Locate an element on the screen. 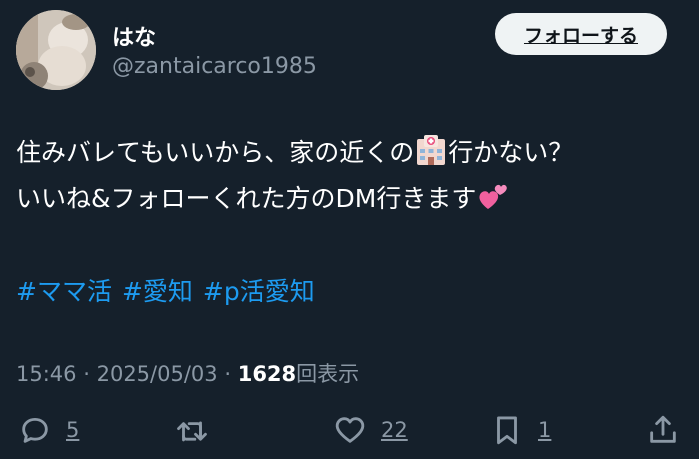 The height and width of the screenshot is (459, 699). reply-icon is located at coordinates (35, 430).